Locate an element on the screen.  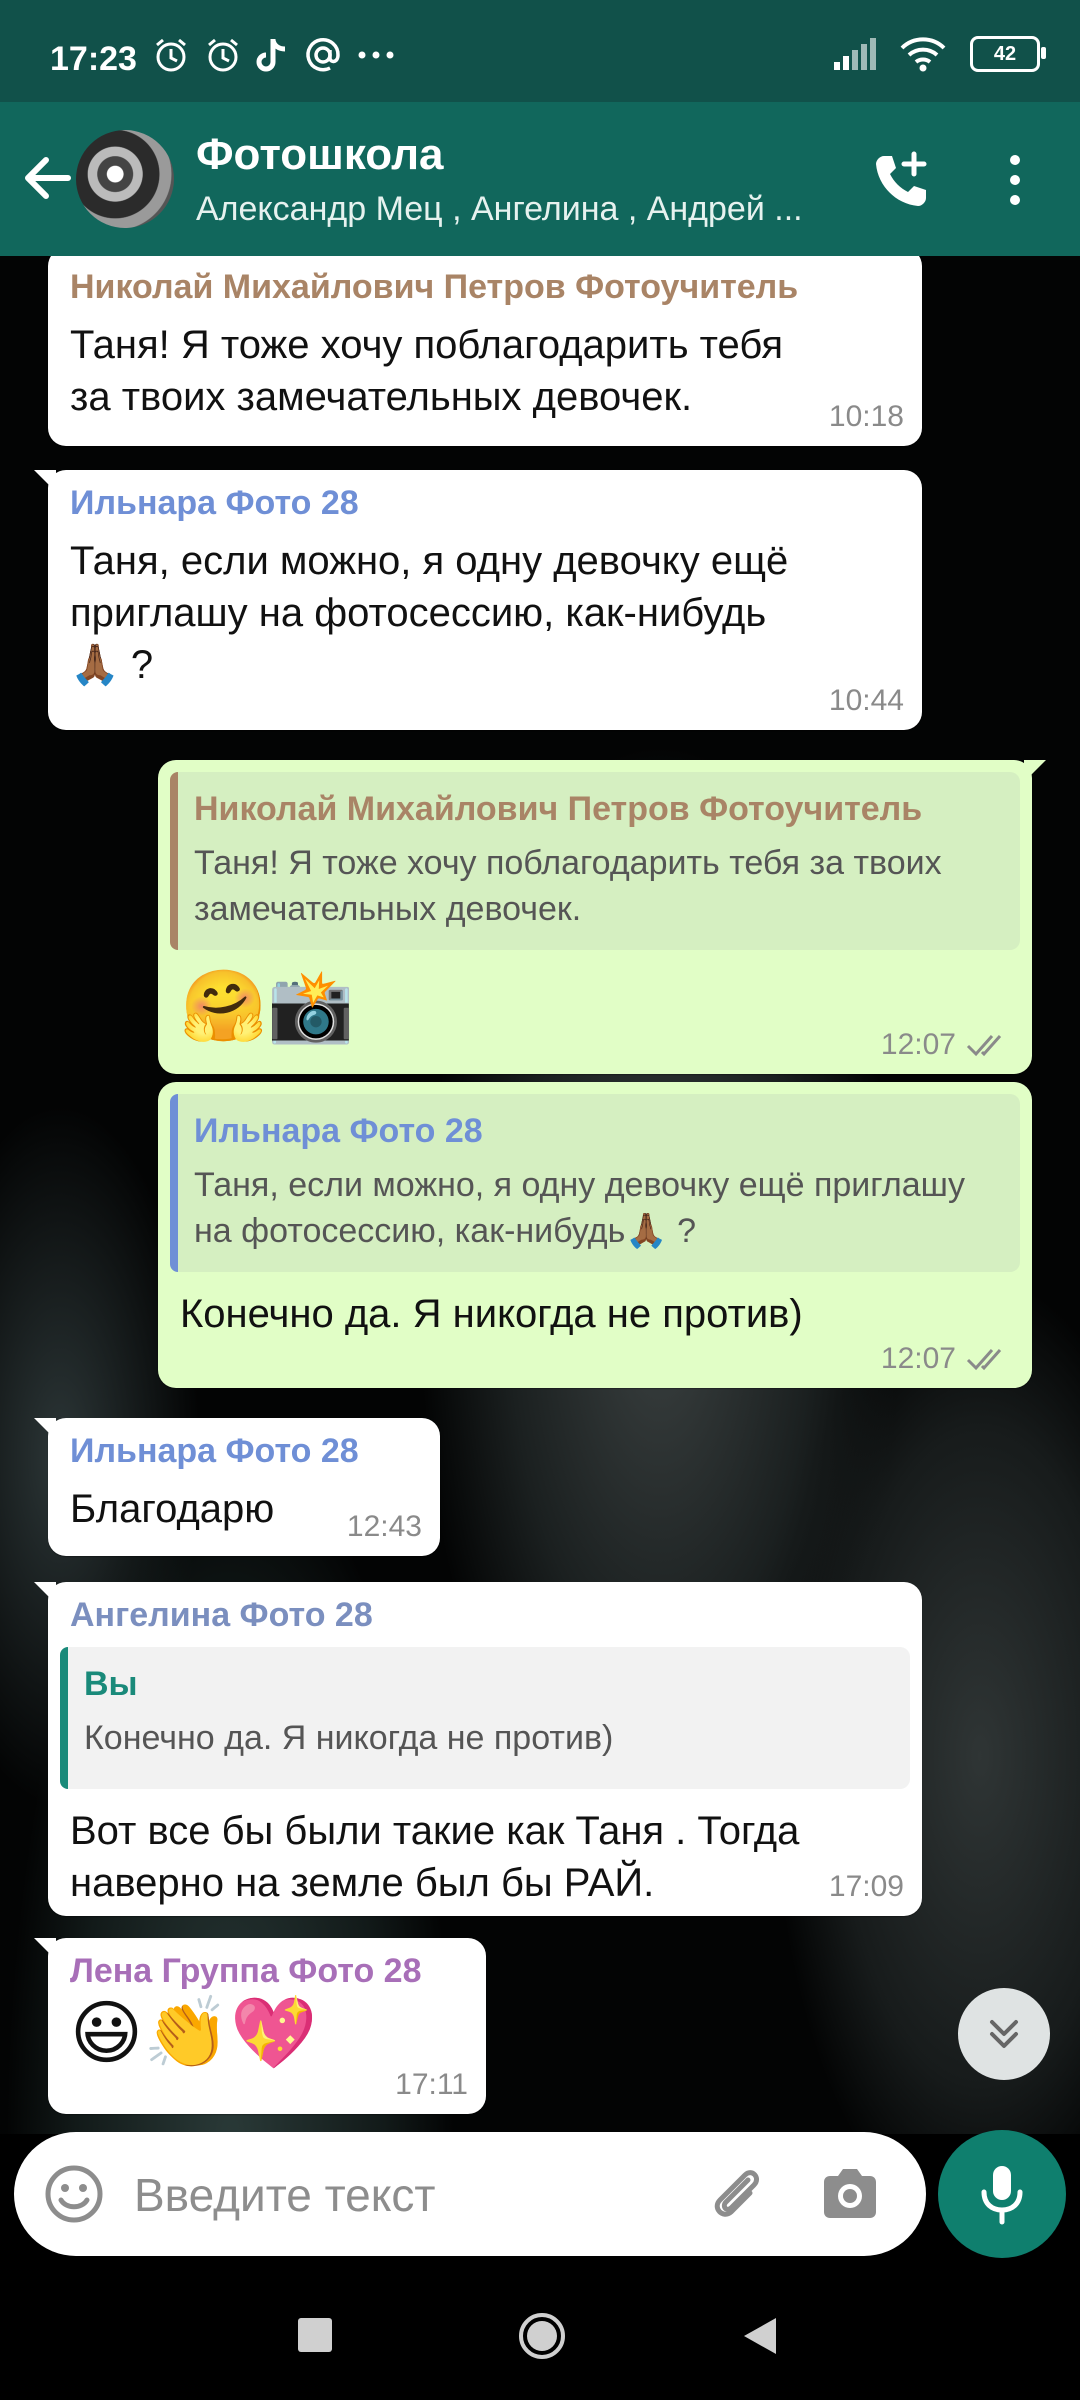
message-time: 10:44 is located at coordinates (866, 701).